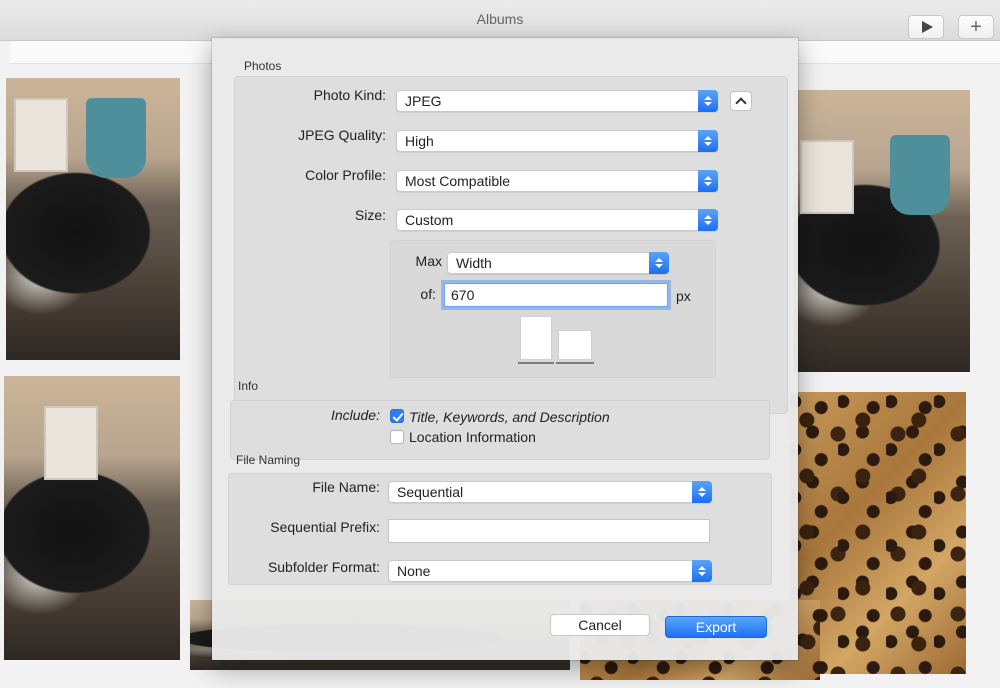 The width and height of the screenshot is (1000, 688). I want to click on window-title: Albums, so click(500, 19).